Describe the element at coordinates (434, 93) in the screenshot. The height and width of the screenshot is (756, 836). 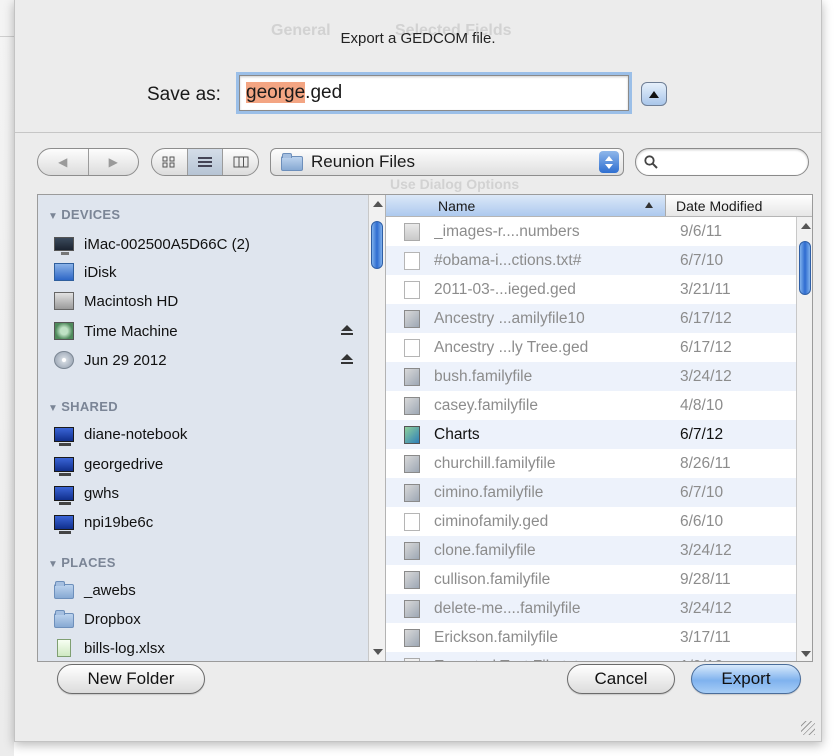
I see `save-as-field: george.ged` at that location.